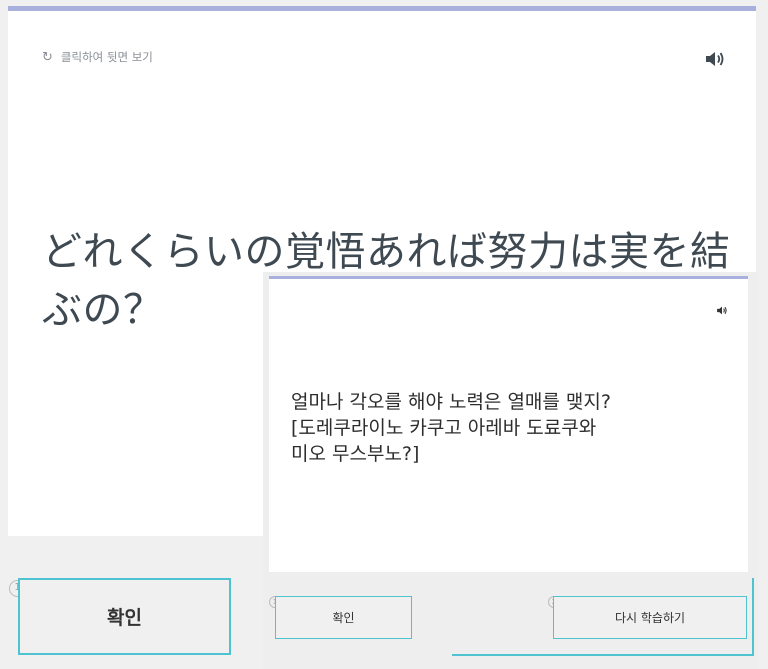 The image size is (768, 669). I want to click on speaker-icon-small, so click(722, 308).